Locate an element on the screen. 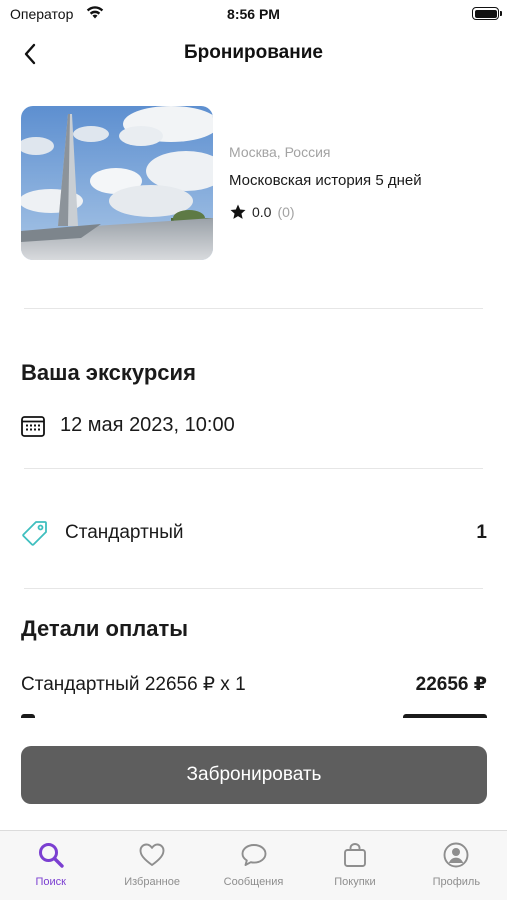  heart-icon is located at coordinates (152, 854).